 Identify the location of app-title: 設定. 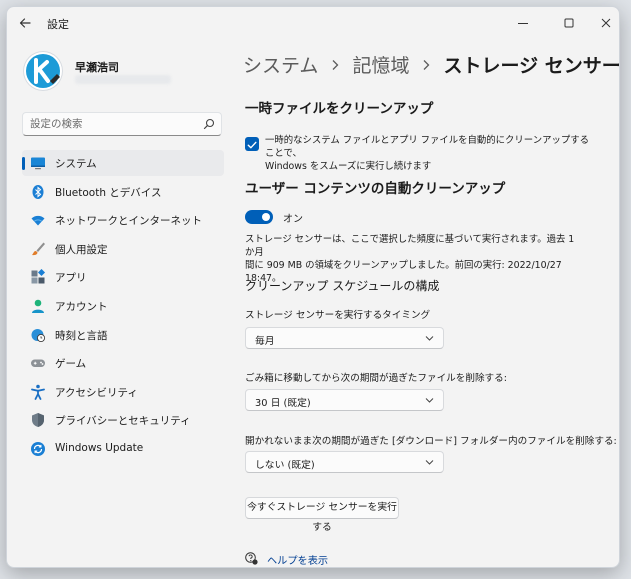
(58, 24).